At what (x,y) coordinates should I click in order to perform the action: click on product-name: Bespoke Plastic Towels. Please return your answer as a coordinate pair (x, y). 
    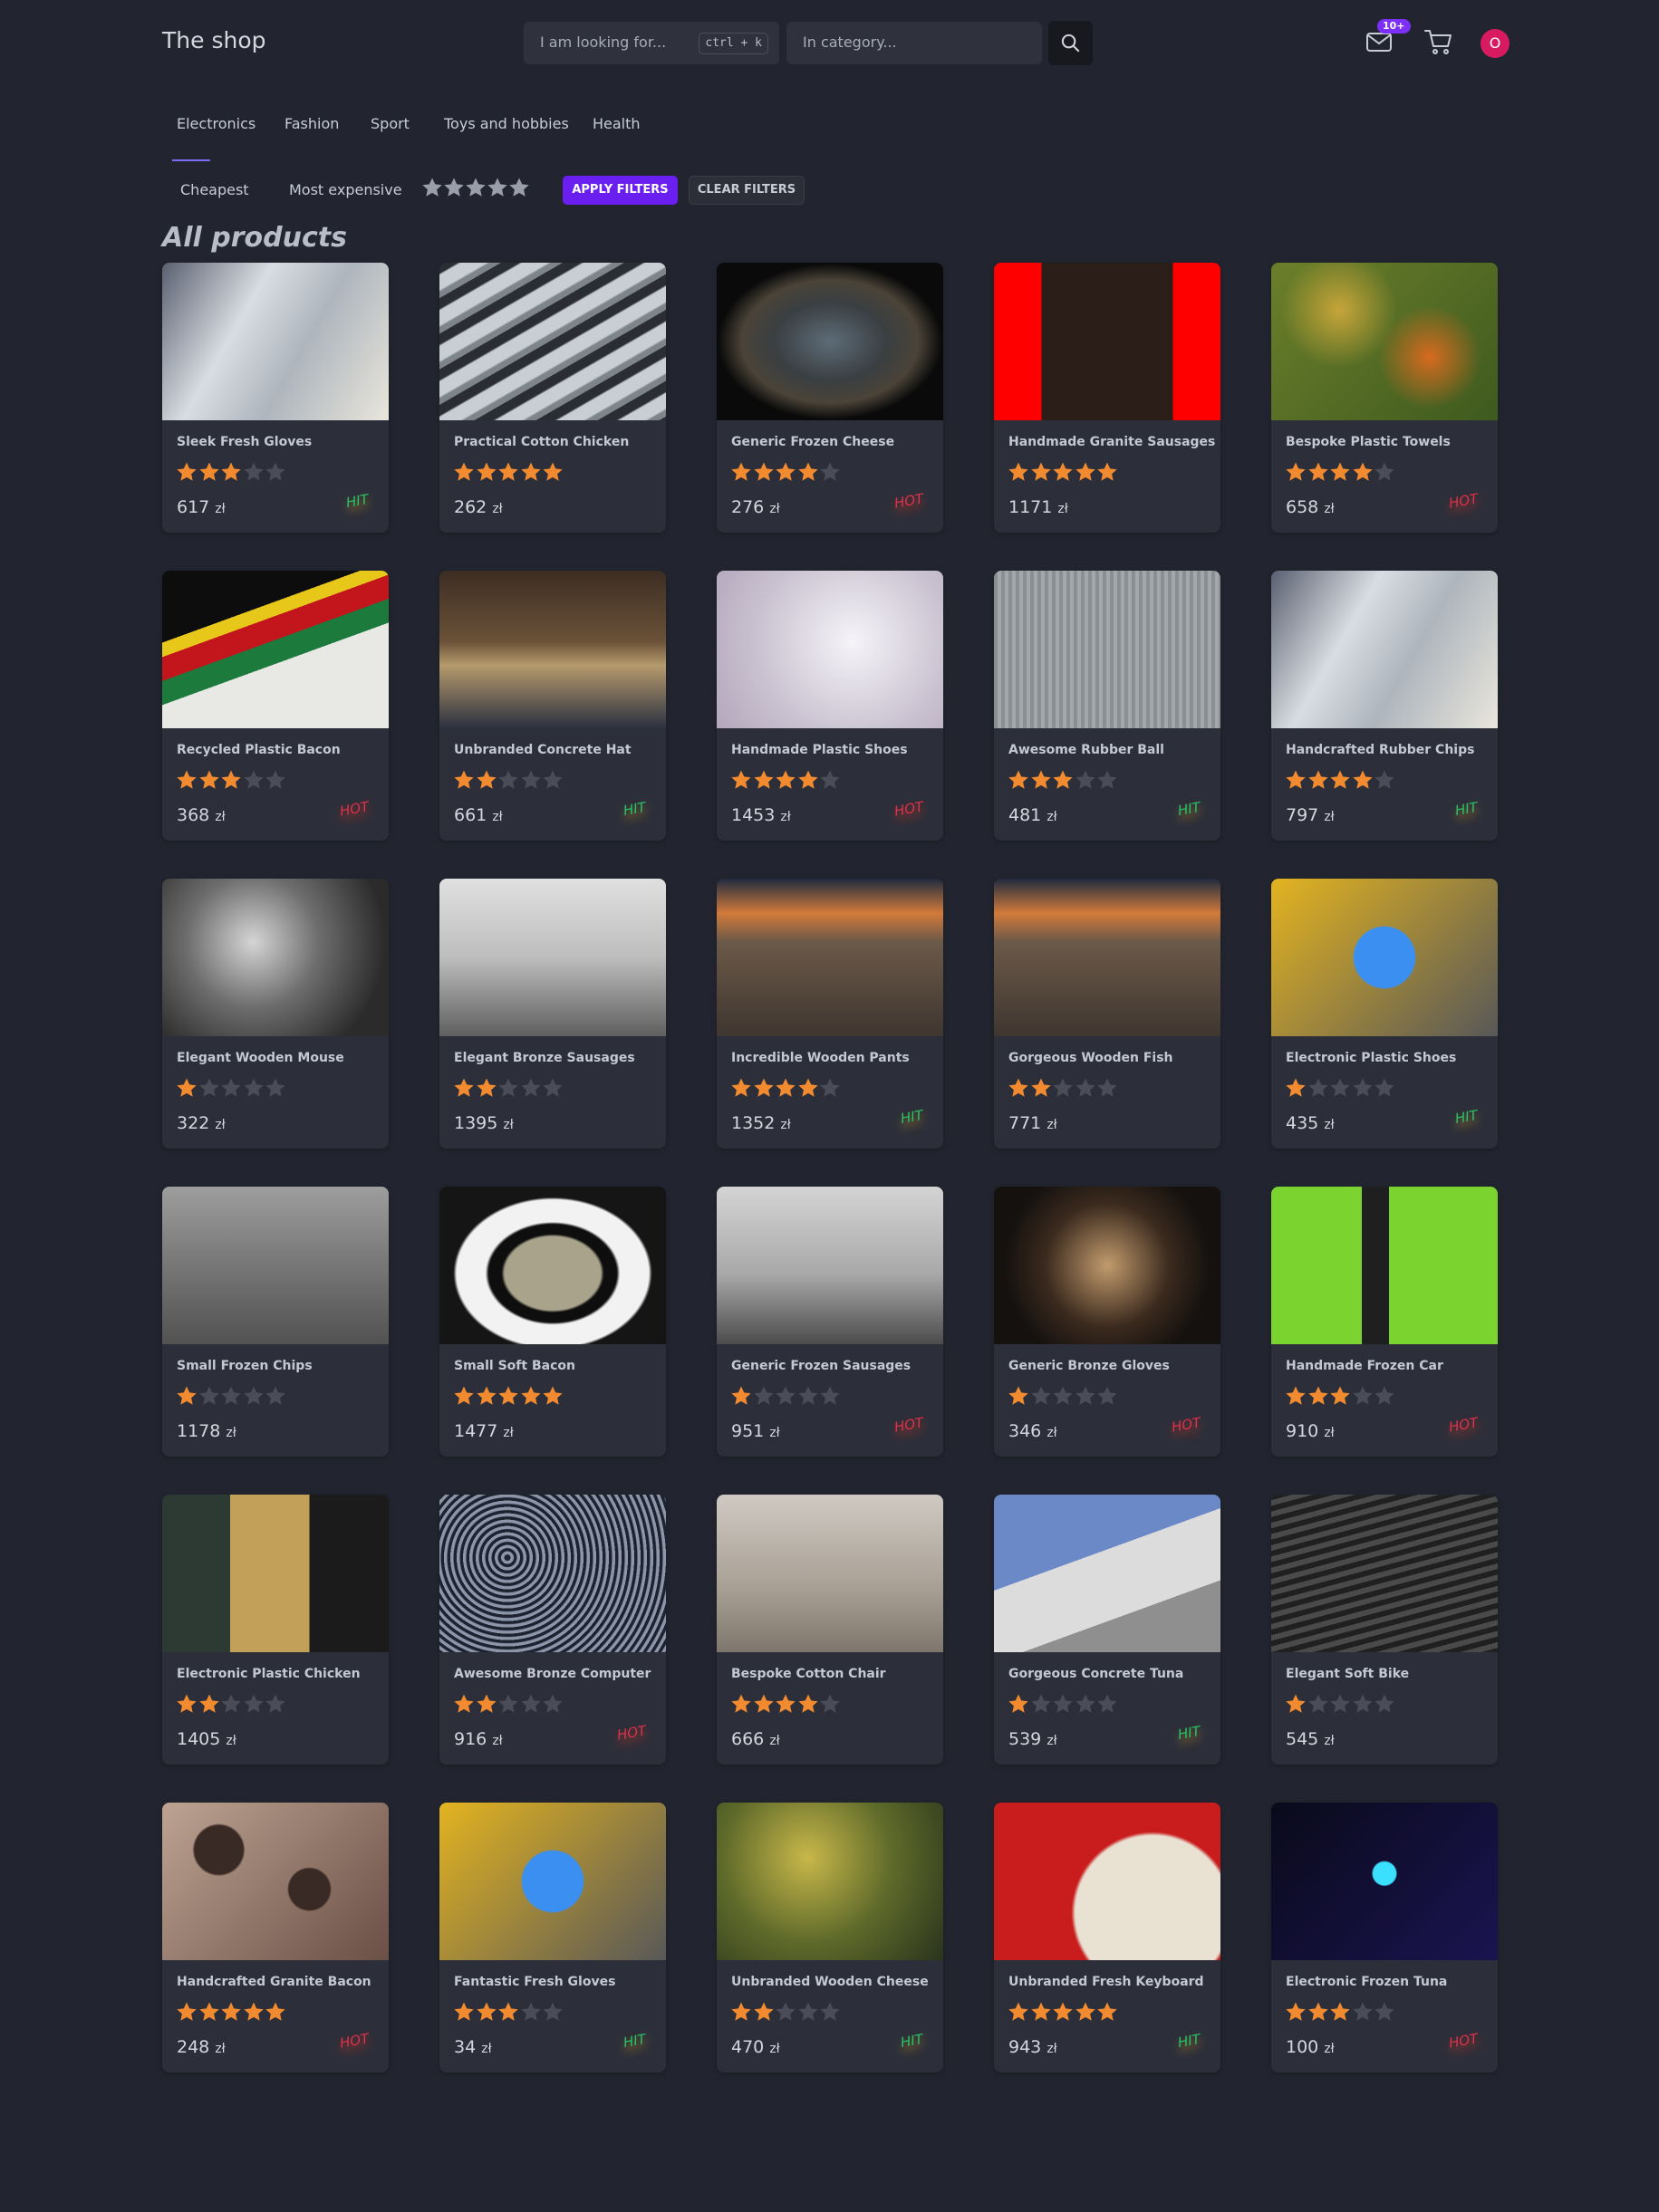
    Looking at the image, I should click on (1368, 442).